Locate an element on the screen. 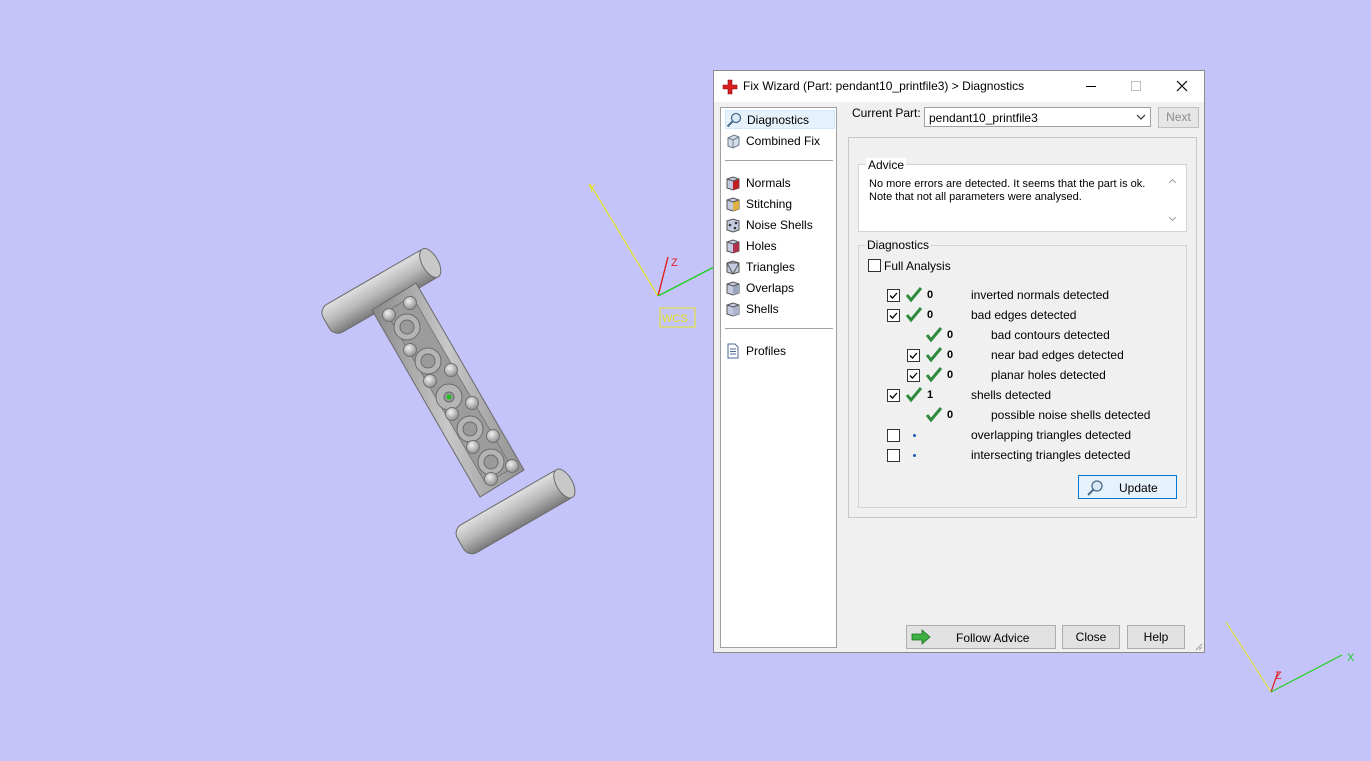  close-icon is located at coordinates (1182, 86).